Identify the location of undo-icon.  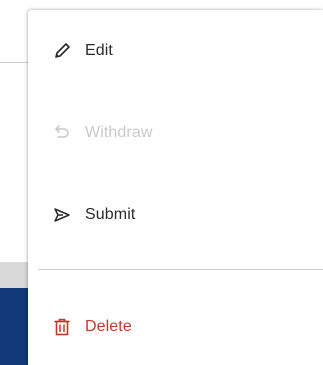
(62, 133).